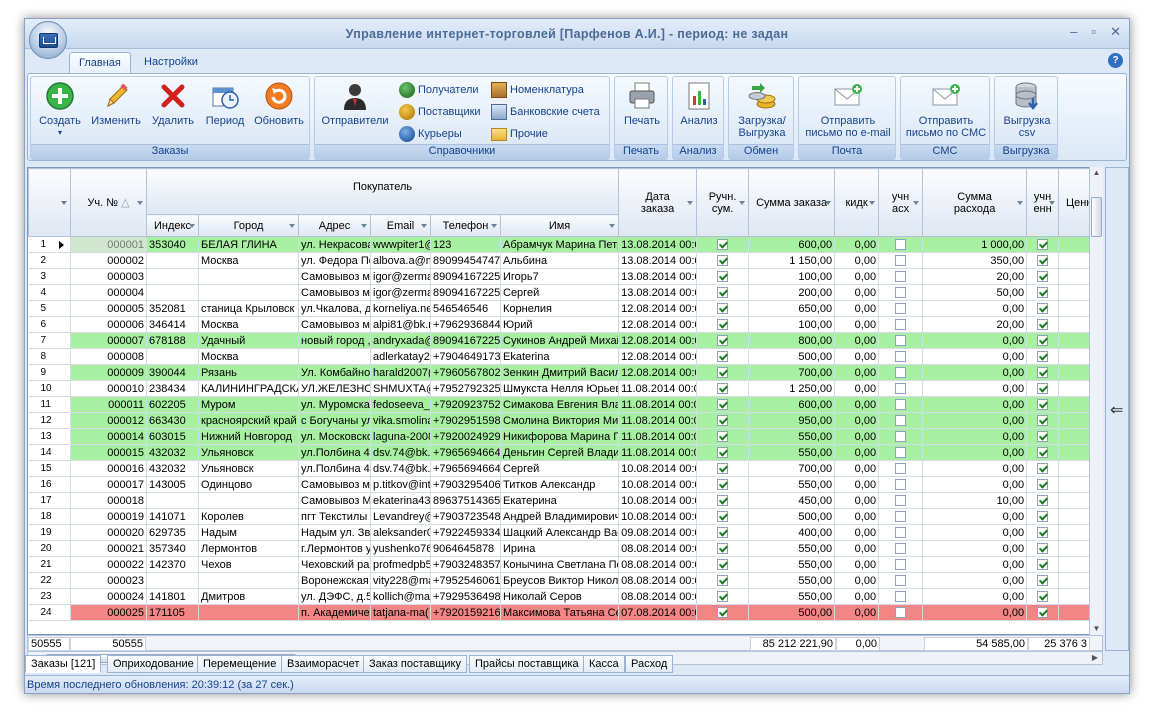 The image size is (1156, 718). What do you see at coordinates (49, 500) in the screenshot?
I see `row-number: 17` at bounding box center [49, 500].